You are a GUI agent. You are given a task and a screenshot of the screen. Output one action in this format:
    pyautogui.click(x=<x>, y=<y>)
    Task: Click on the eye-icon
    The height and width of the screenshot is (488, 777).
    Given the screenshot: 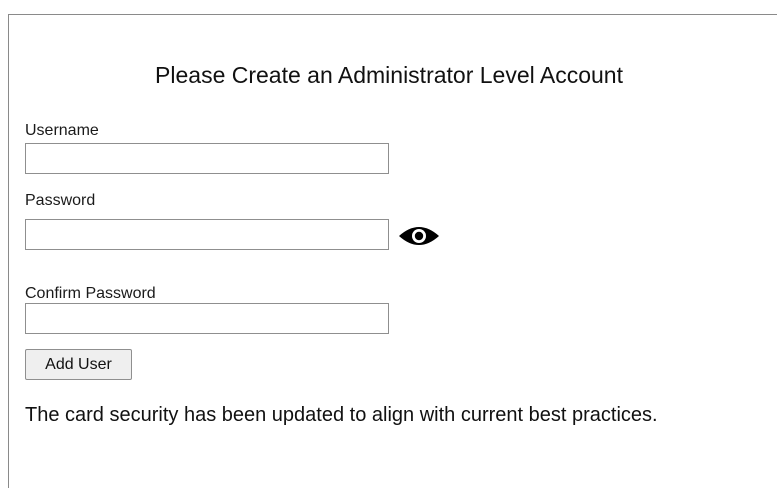 What is the action you would take?
    pyautogui.click(x=419, y=236)
    